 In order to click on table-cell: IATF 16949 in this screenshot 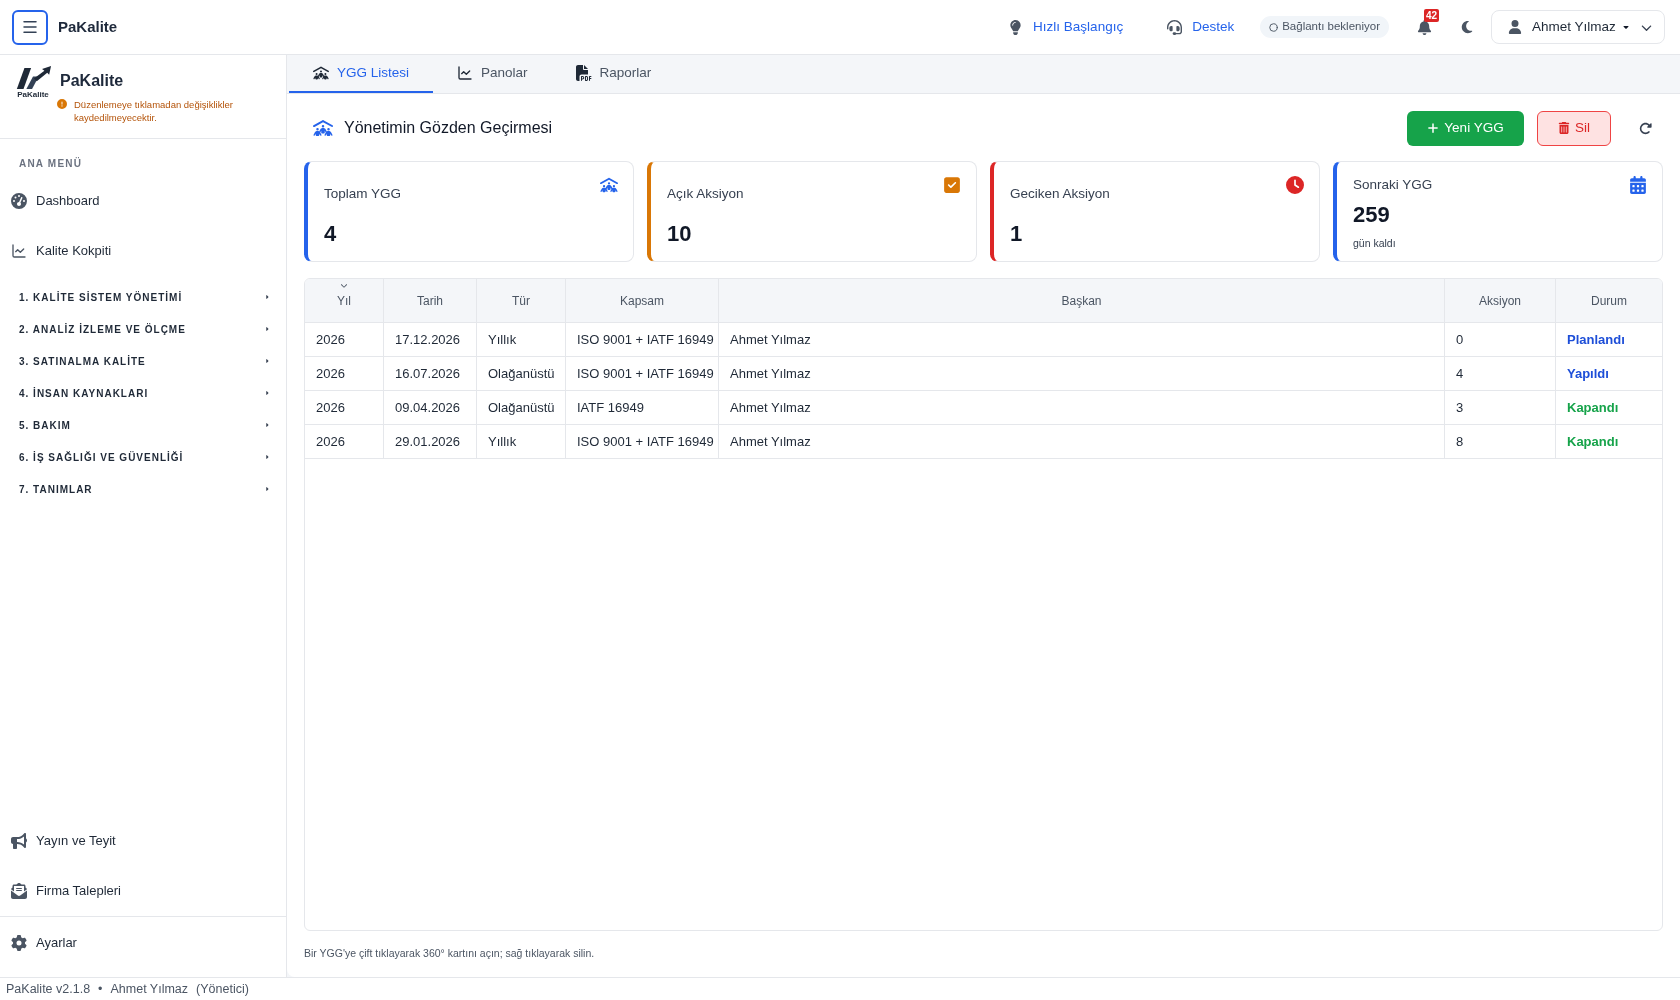, I will do `click(642, 407)`.